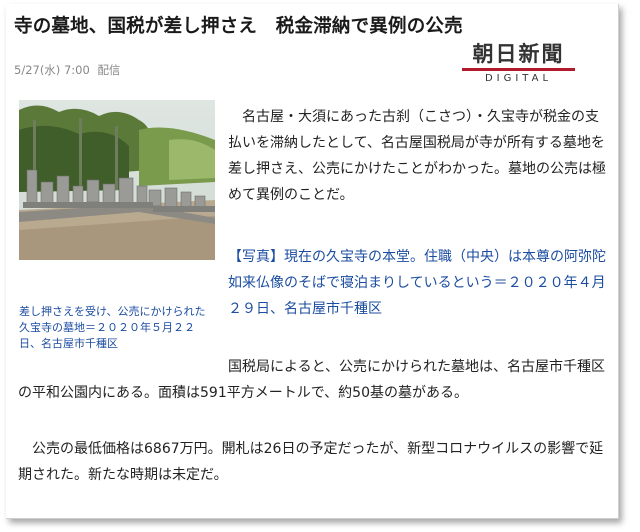 The width and height of the screenshot is (640, 532). Describe the element at coordinates (312, 25) in the screenshot. I see `article-headline: 寺の墓地、国税が差し押さえ 税金滞納で異例の公売` at that location.